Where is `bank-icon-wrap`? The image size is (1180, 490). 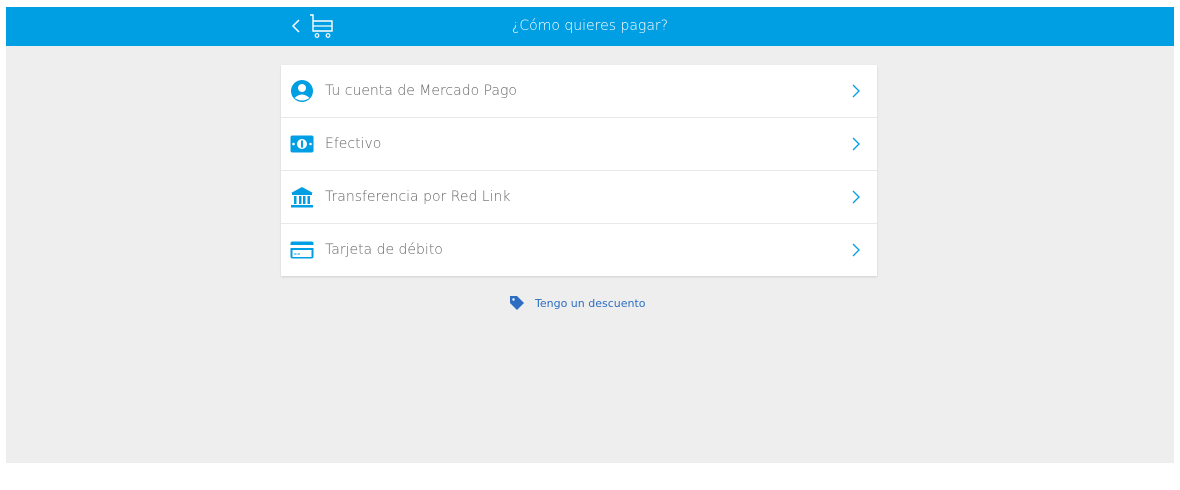
bank-icon-wrap is located at coordinates (302, 197).